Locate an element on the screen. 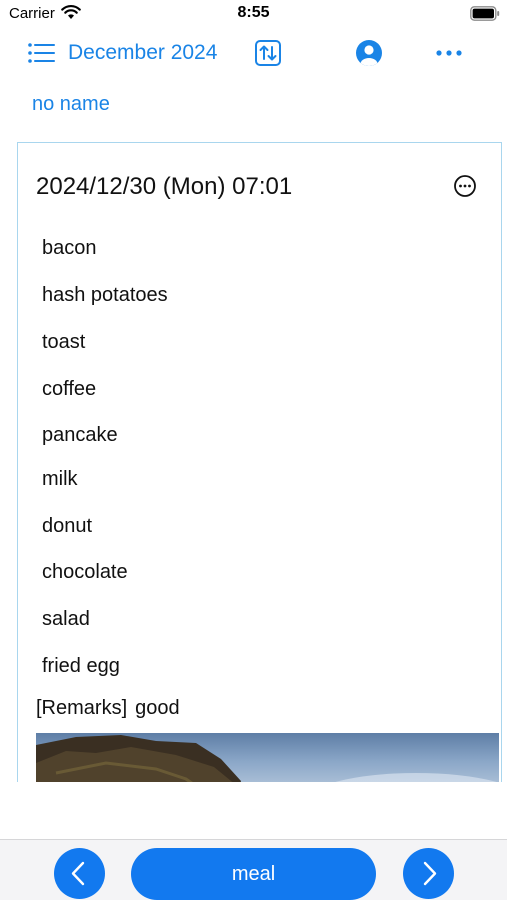 The height and width of the screenshot is (900, 507). meal-item: pancake is located at coordinates (80, 435).